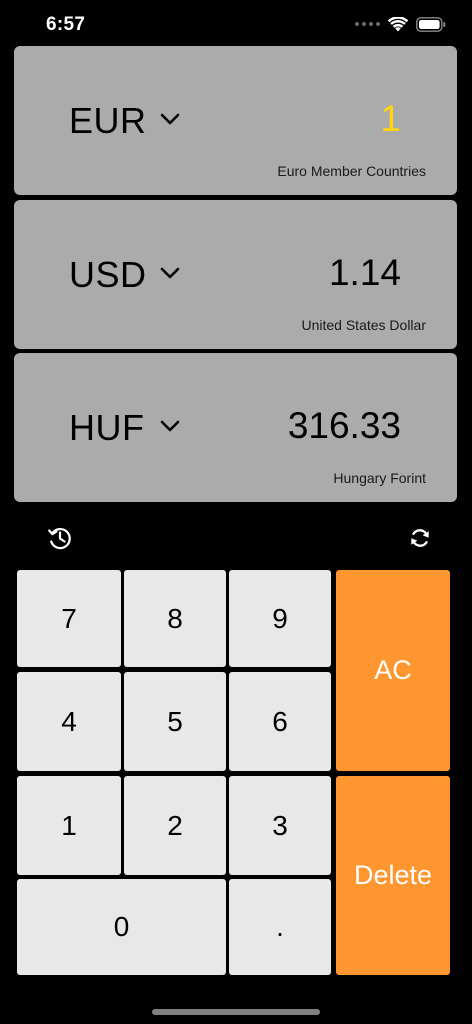 The height and width of the screenshot is (1024, 472). Describe the element at coordinates (390, 119) in the screenshot. I see `currency-amount: 1` at that location.